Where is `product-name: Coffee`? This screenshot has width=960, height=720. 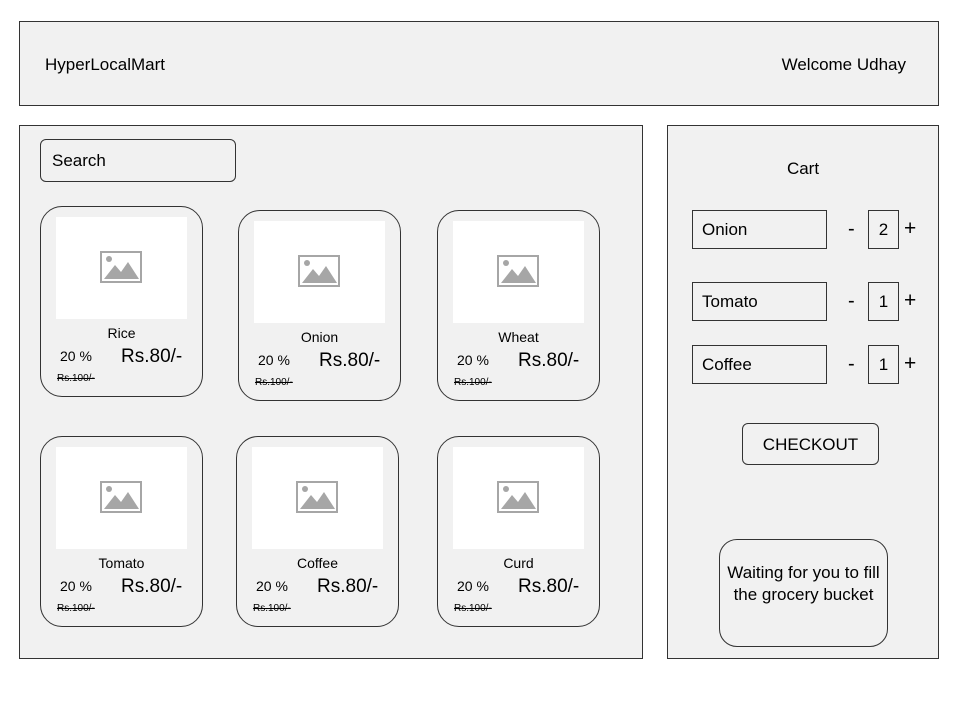 product-name: Coffee is located at coordinates (317, 563).